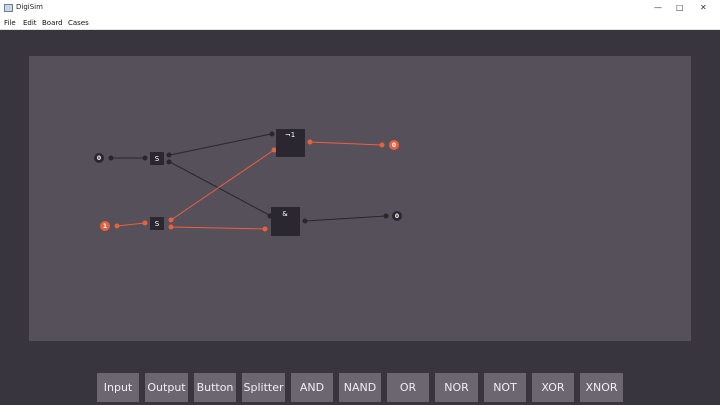  I want to click on output-0-port, so click(382, 145).